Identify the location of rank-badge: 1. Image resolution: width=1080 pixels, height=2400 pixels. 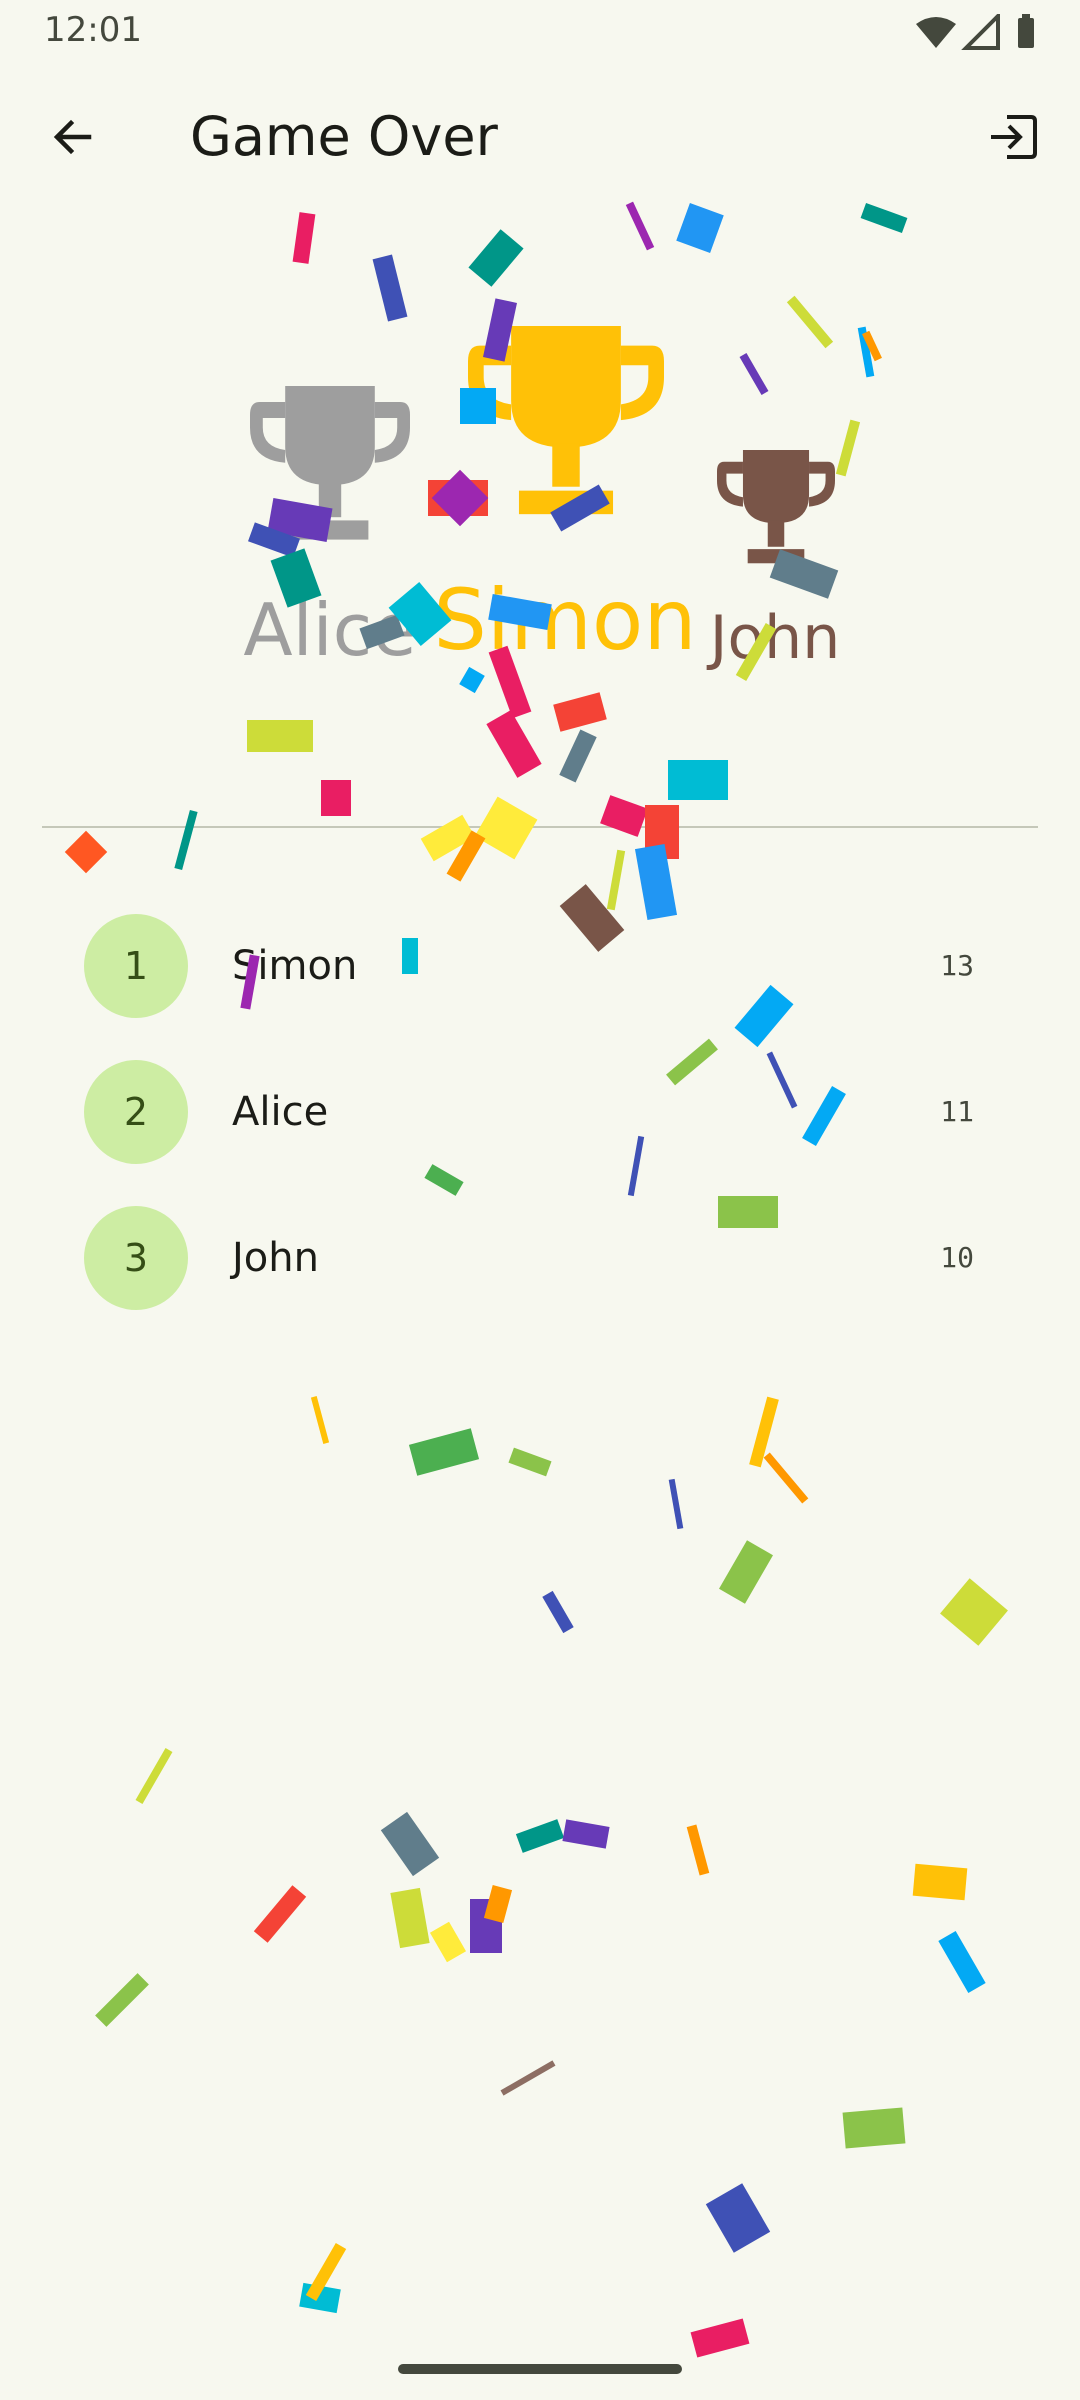
(136, 966).